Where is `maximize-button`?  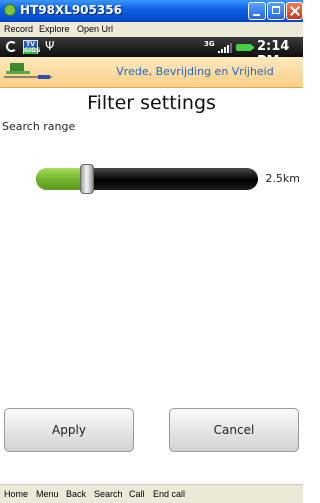
maximize-button is located at coordinates (276, 11).